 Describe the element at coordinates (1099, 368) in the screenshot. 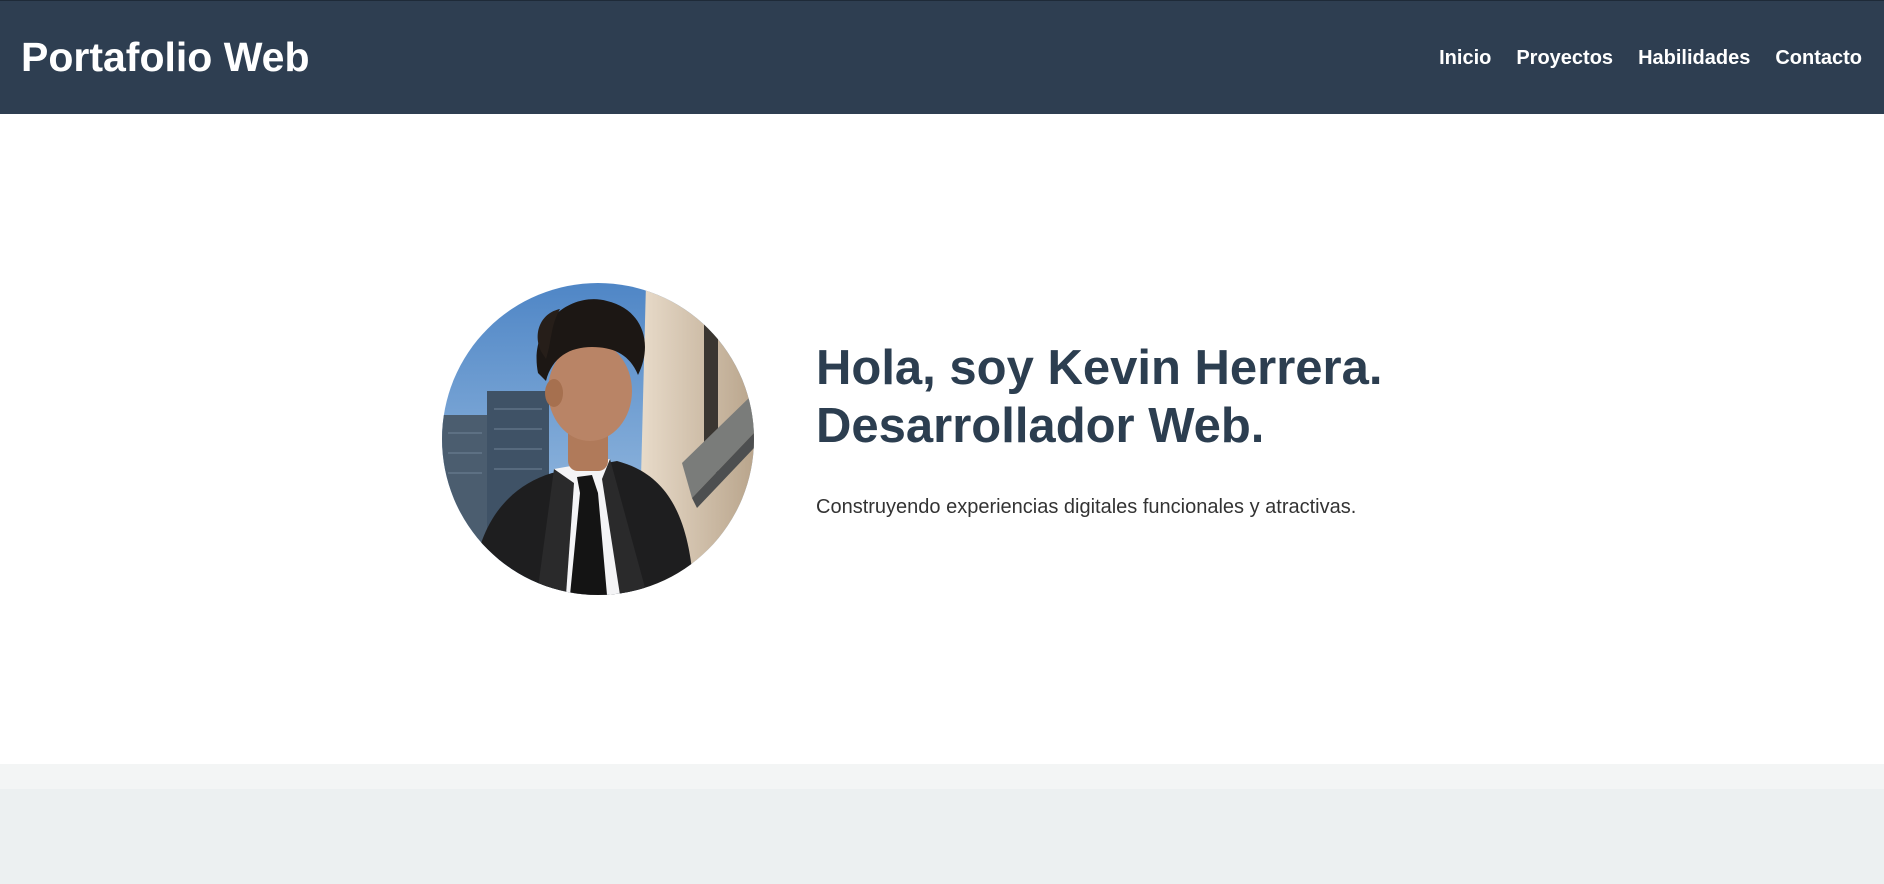

I see `hero-headline-line-1: Hola, soy Kevin Herrera.` at that location.